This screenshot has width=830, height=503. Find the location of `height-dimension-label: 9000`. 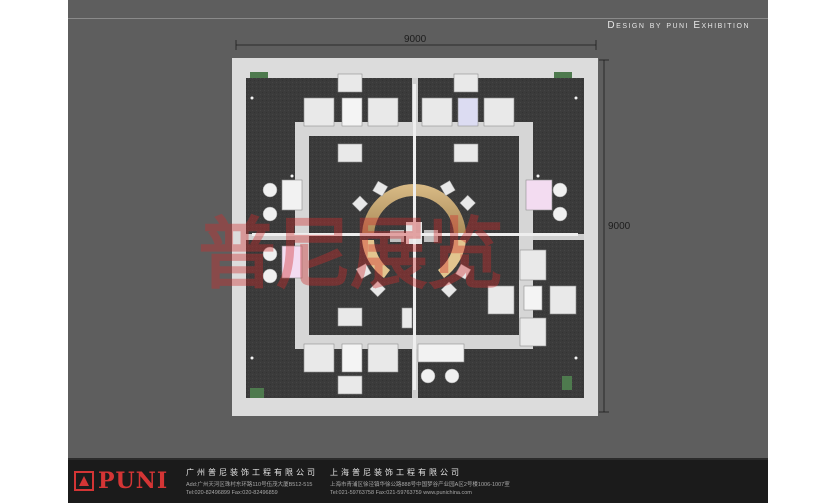

height-dimension-label: 9000 is located at coordinates (619, 226).